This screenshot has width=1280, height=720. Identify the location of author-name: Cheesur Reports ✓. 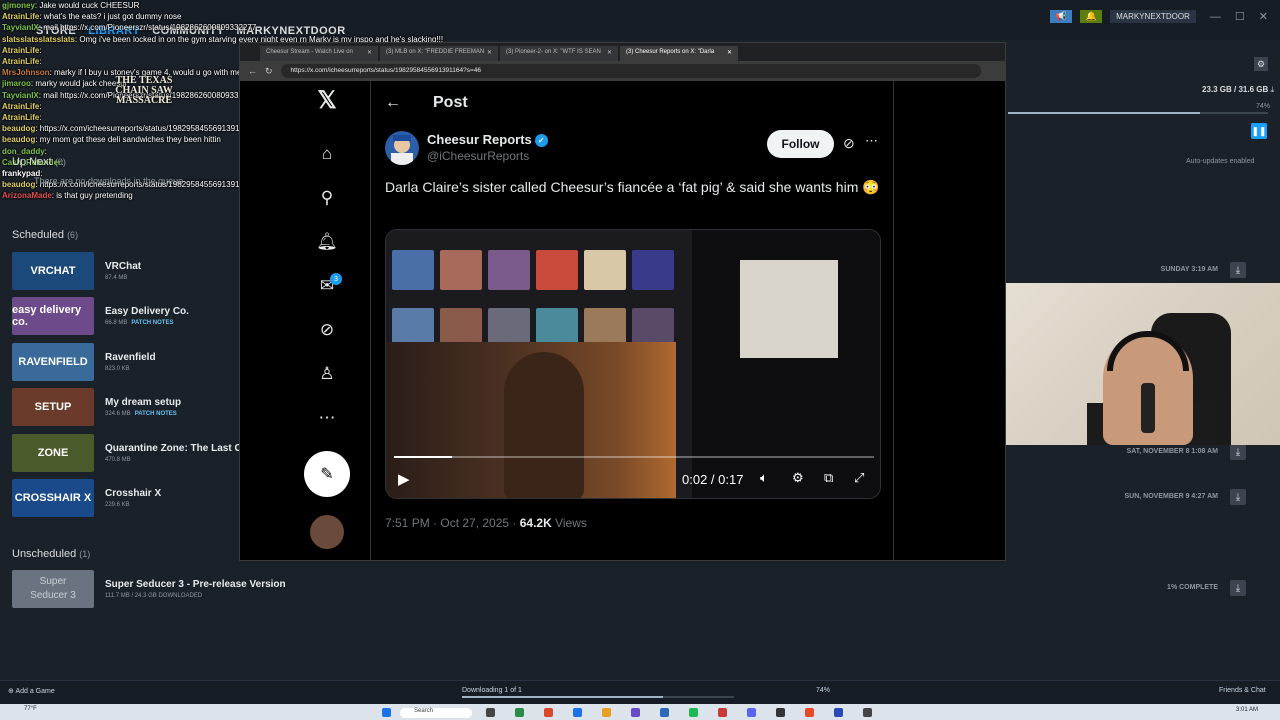
(487, 140).